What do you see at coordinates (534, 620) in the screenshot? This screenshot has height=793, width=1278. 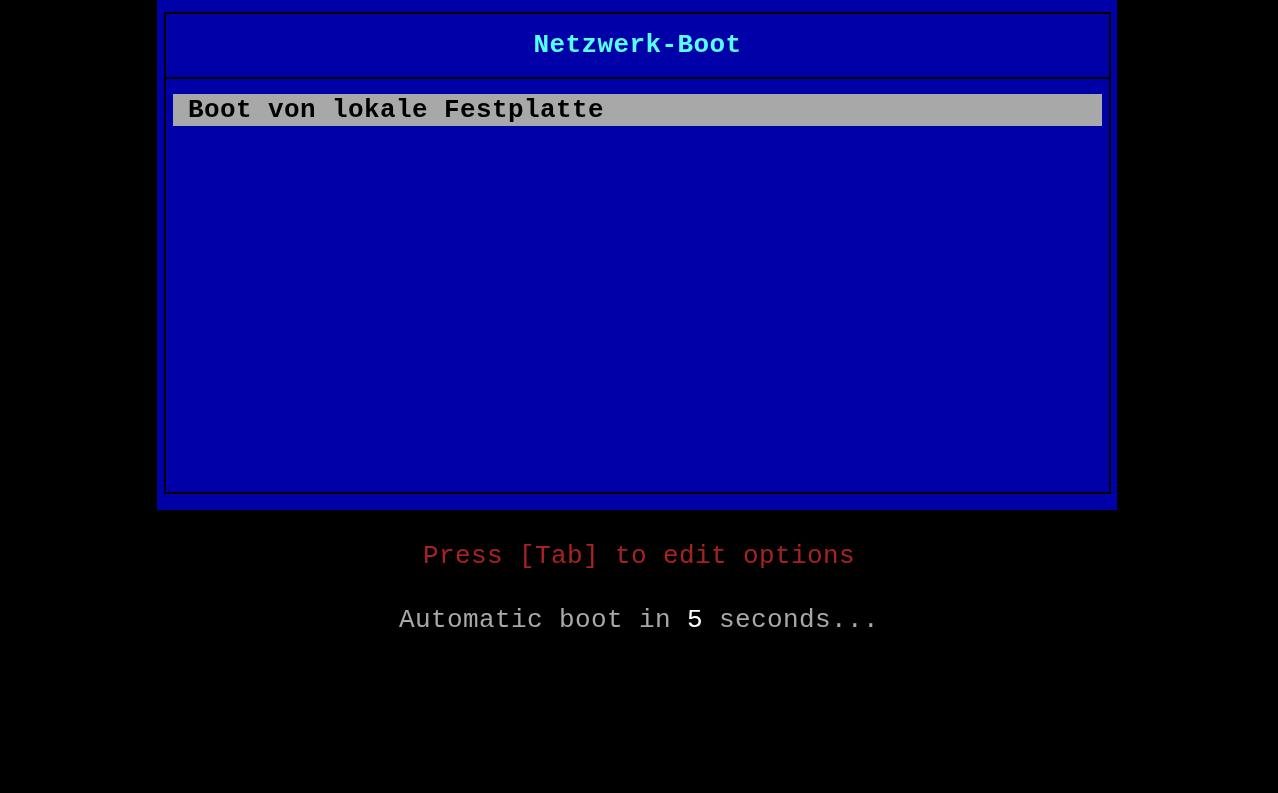 I see `countdown-text: Automatic boot in` at bounding box center [534, 620].